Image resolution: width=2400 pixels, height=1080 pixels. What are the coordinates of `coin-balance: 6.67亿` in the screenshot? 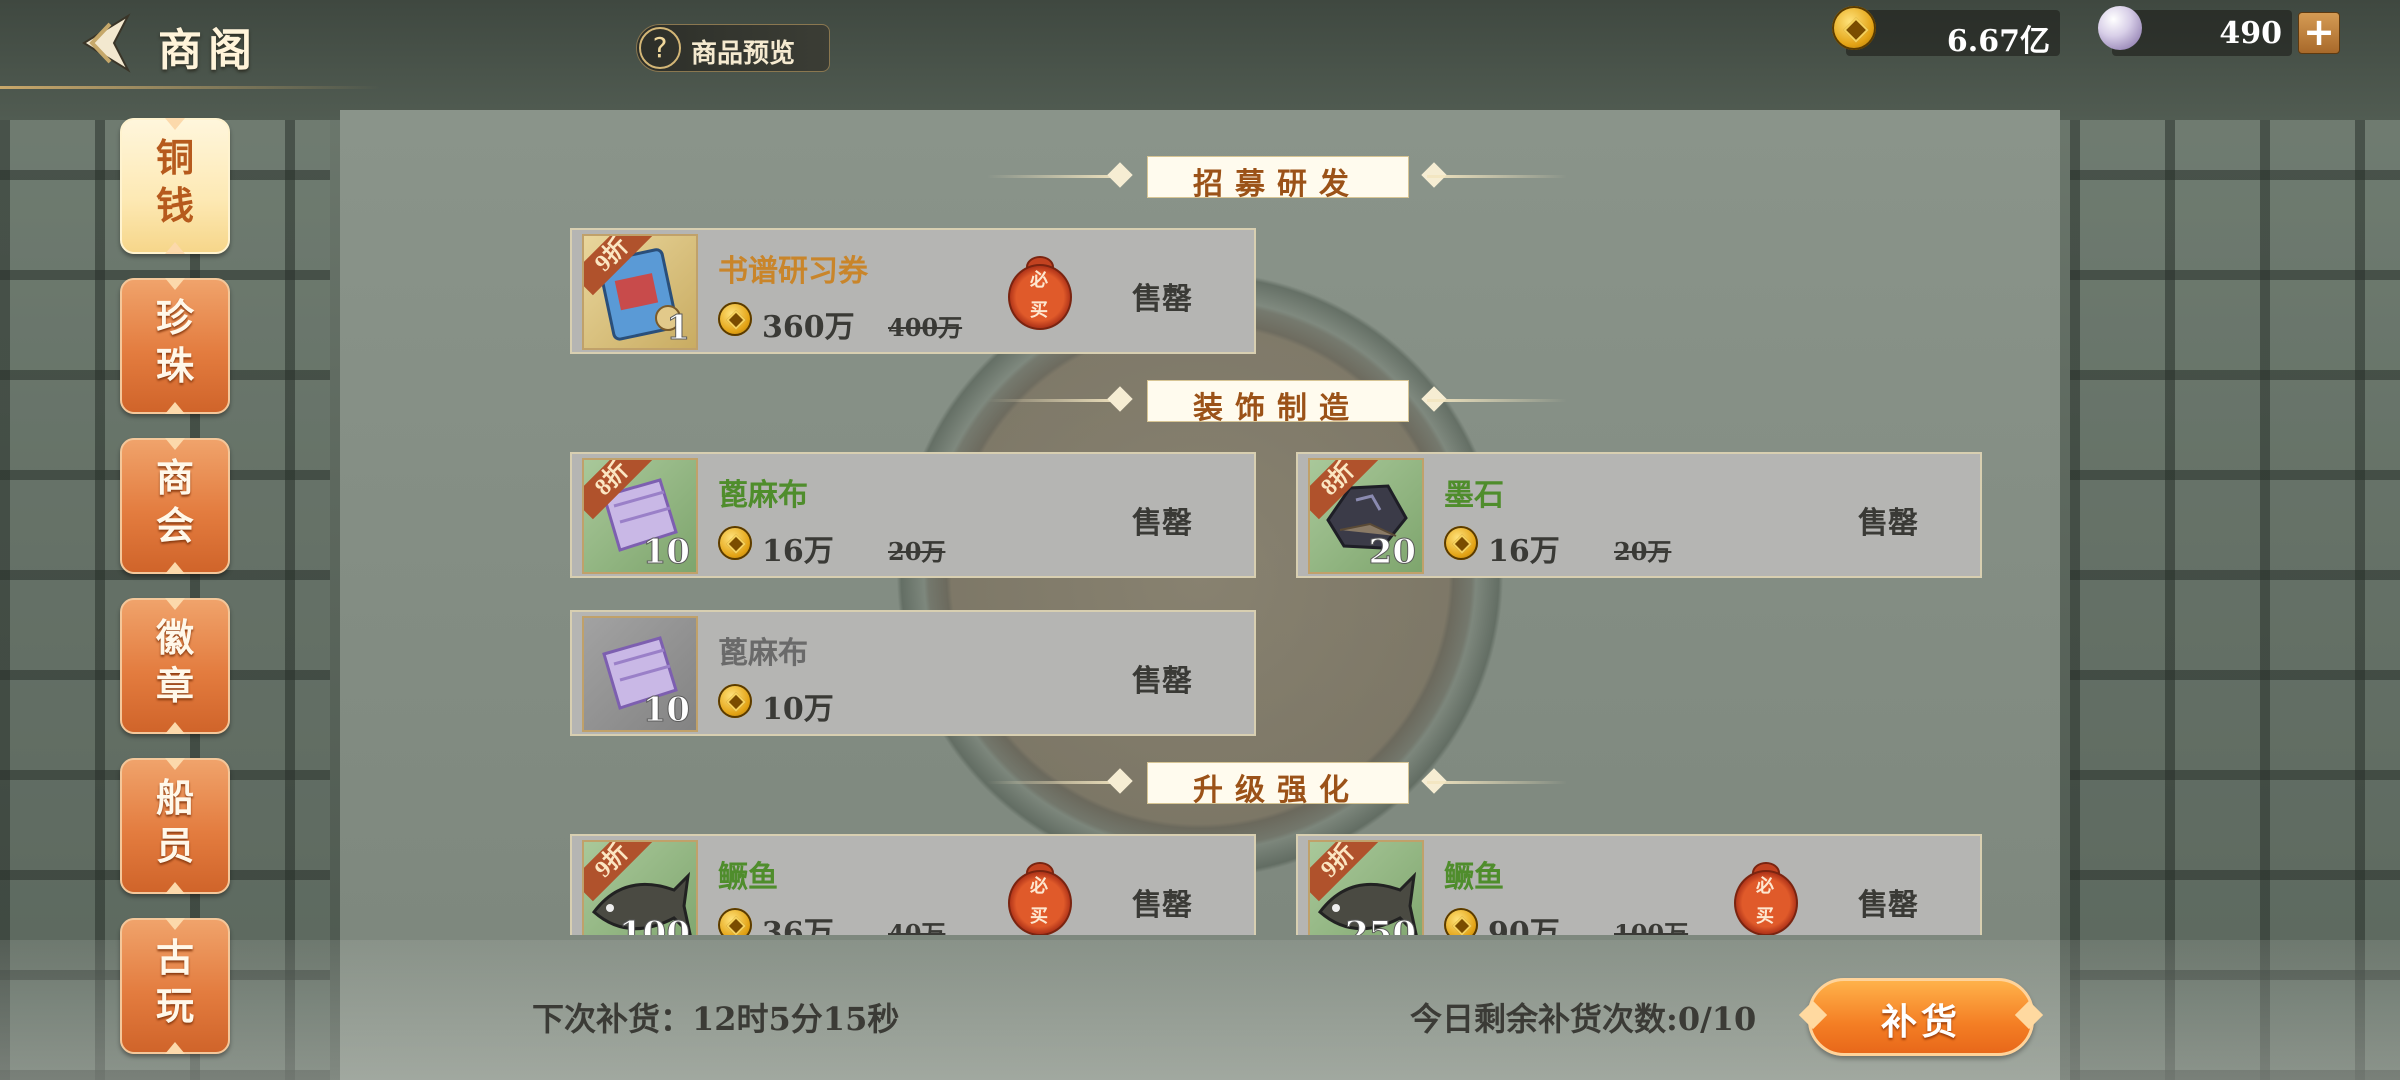 It's located at (1946, 32).